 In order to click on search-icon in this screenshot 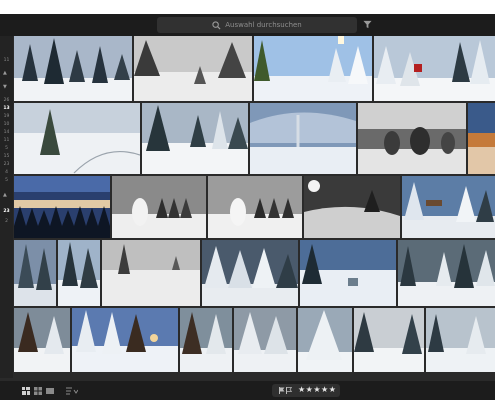, I will do `click(216, 25)`.